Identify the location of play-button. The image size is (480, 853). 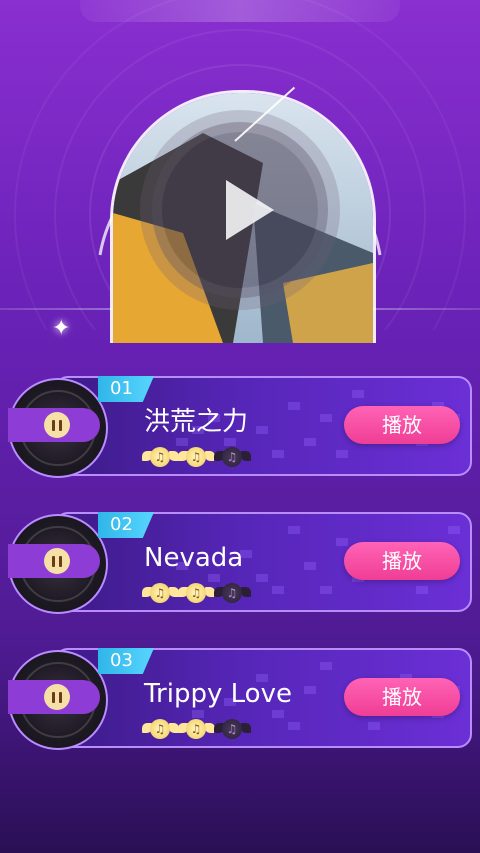
(240, 210).